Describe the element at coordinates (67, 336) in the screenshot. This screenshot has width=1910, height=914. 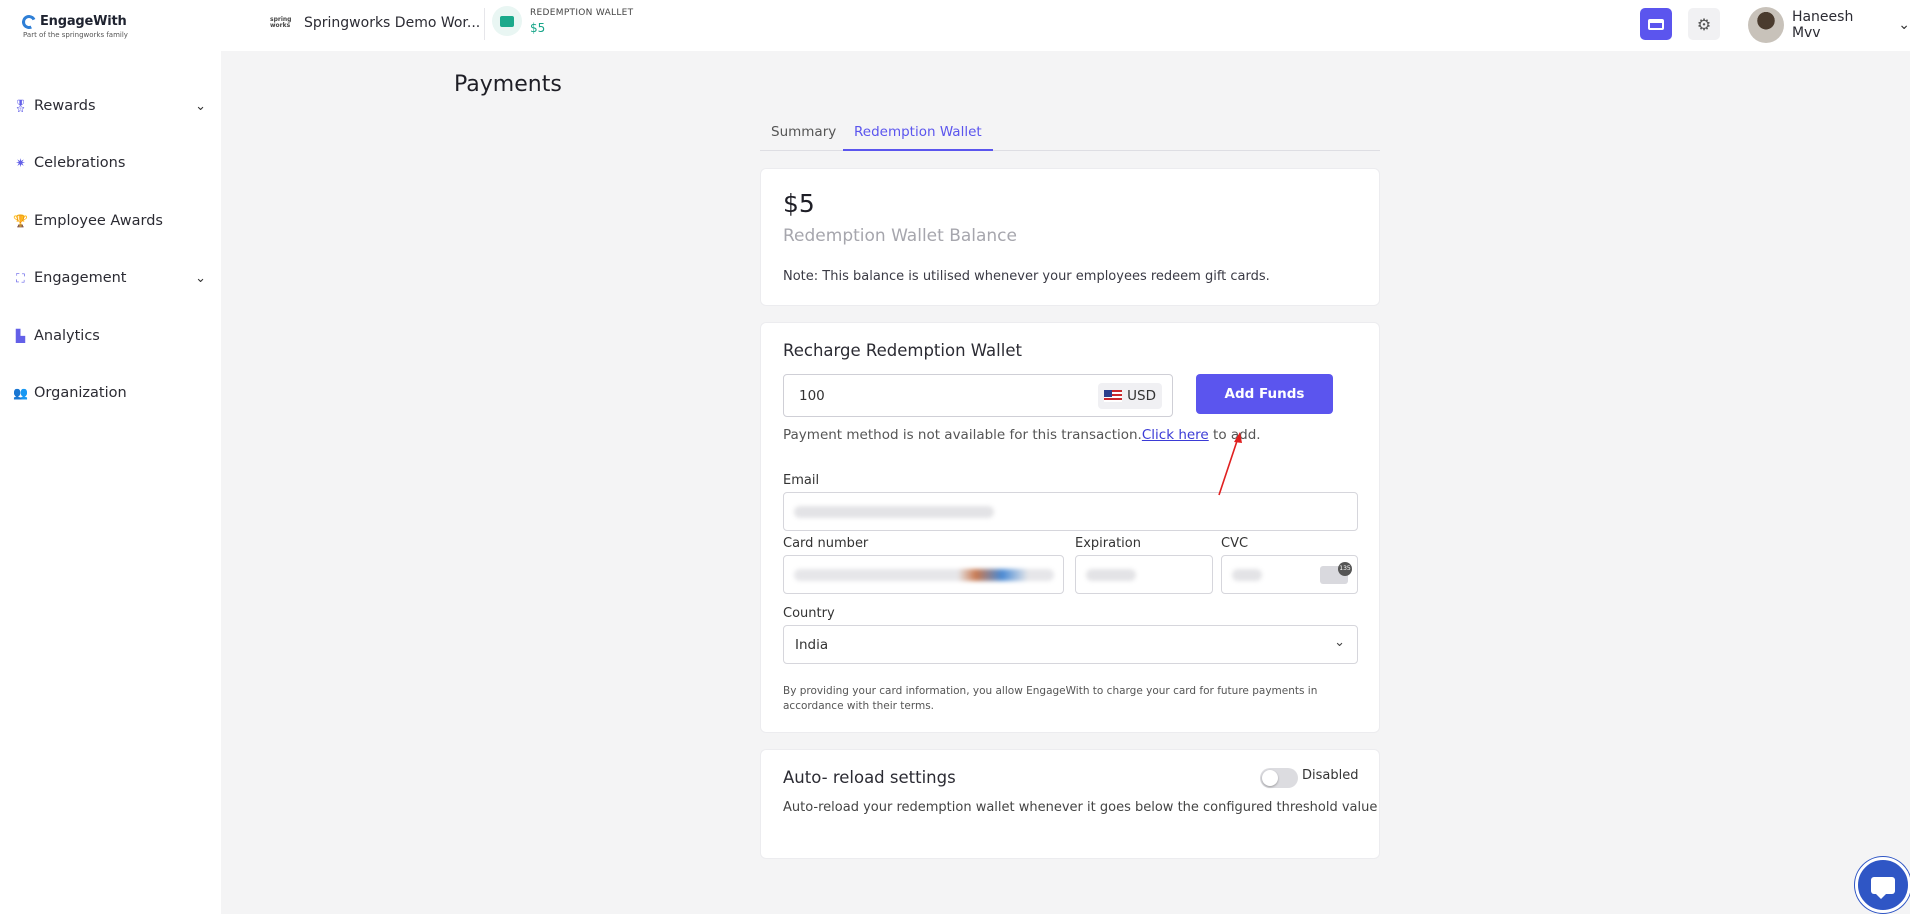
I see `sidebar-item-label: Analytics` at that location.